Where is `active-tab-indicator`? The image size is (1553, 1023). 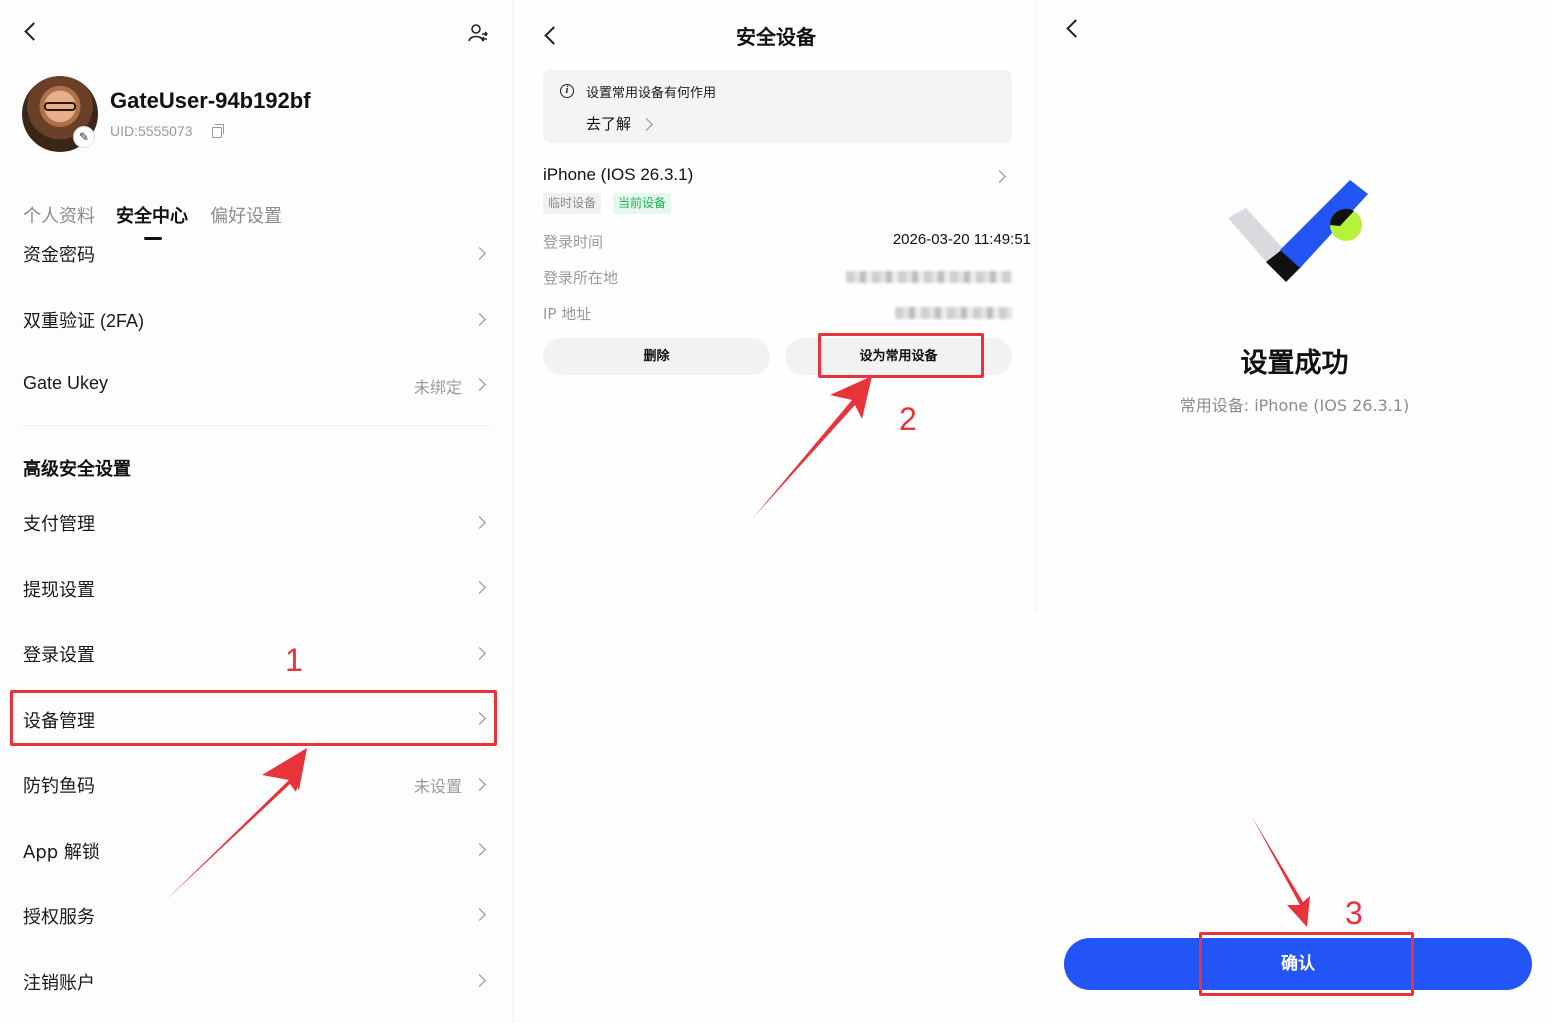 active-tab-indicator is located at coordinates (153, 238).